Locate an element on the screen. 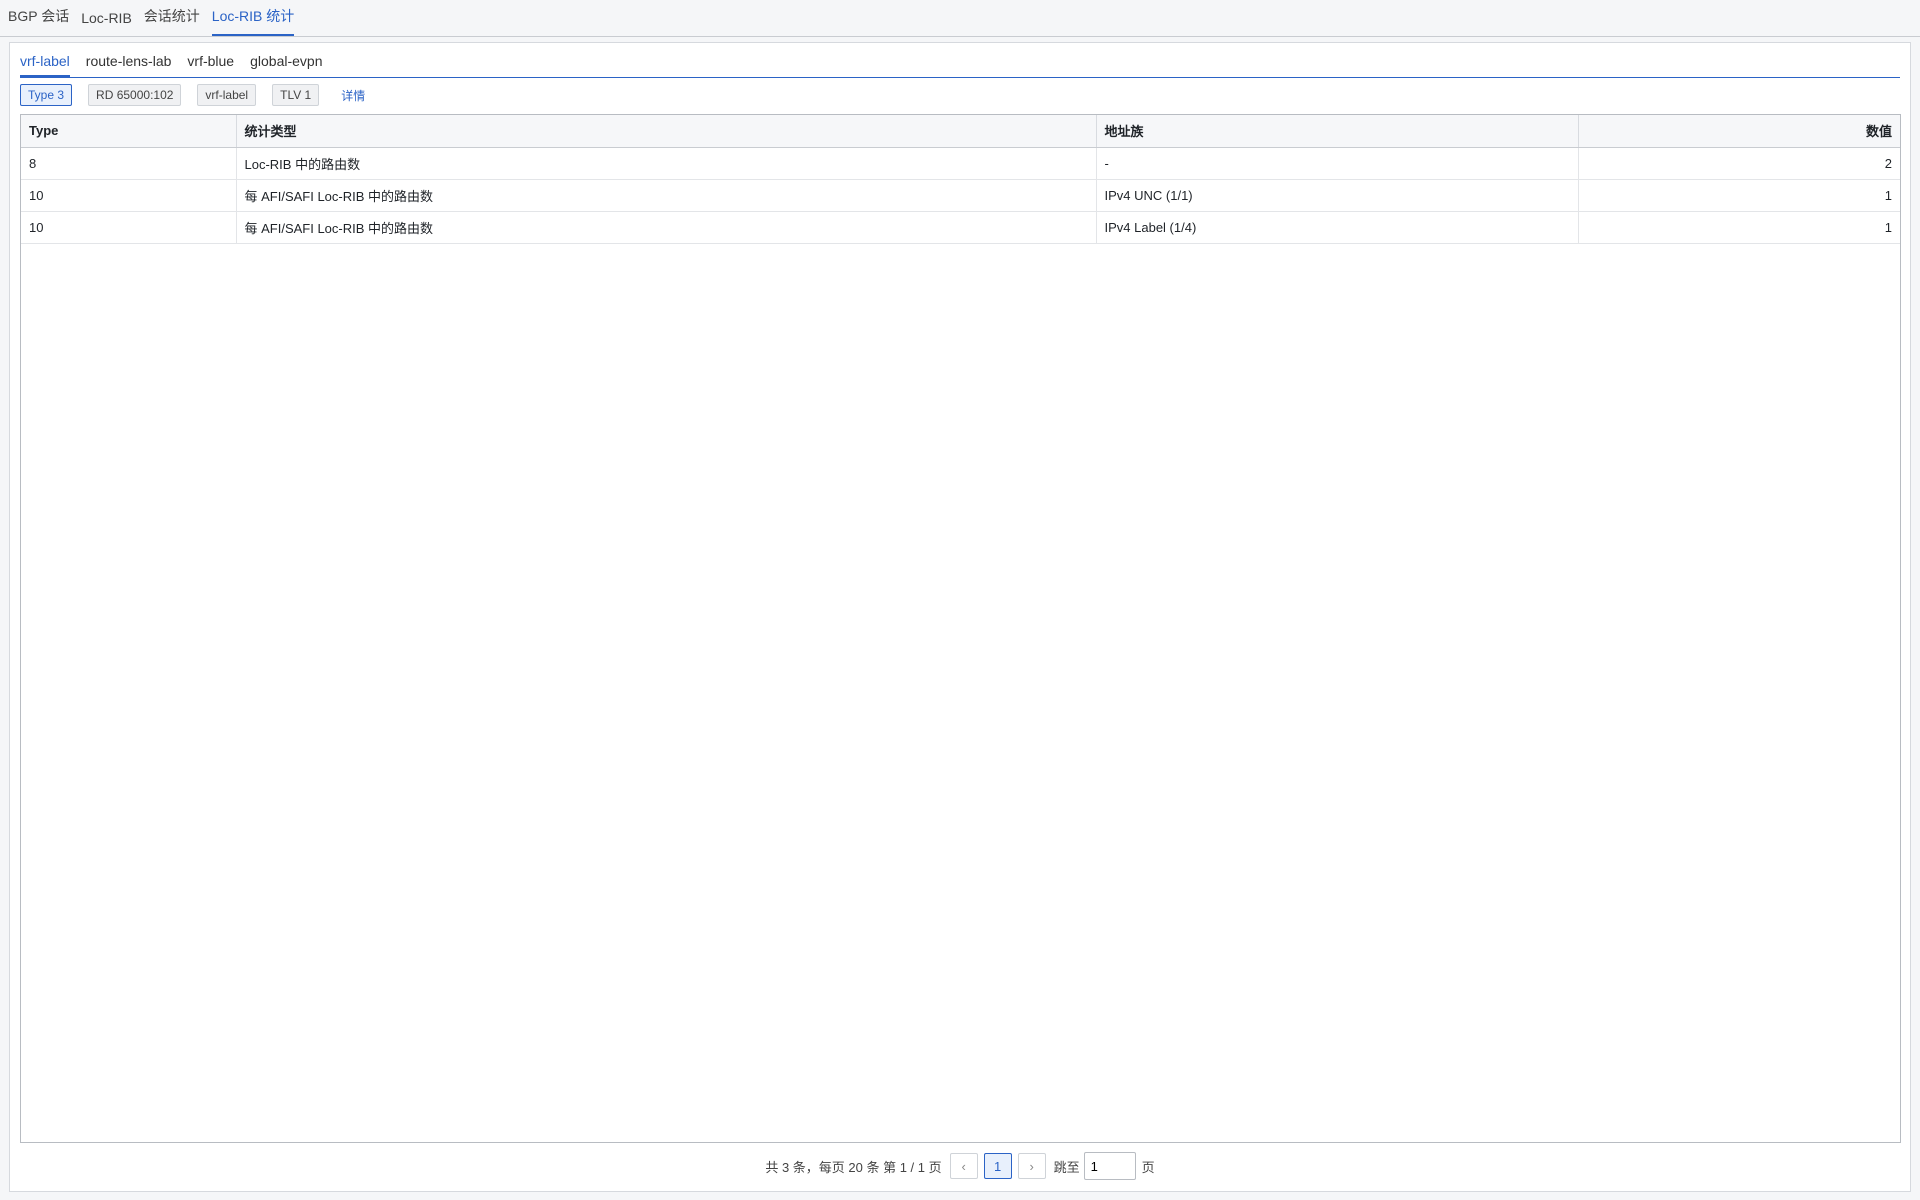 The image size is (1920, 1200). jump-page-input is located at coordinates (1109, 1166).